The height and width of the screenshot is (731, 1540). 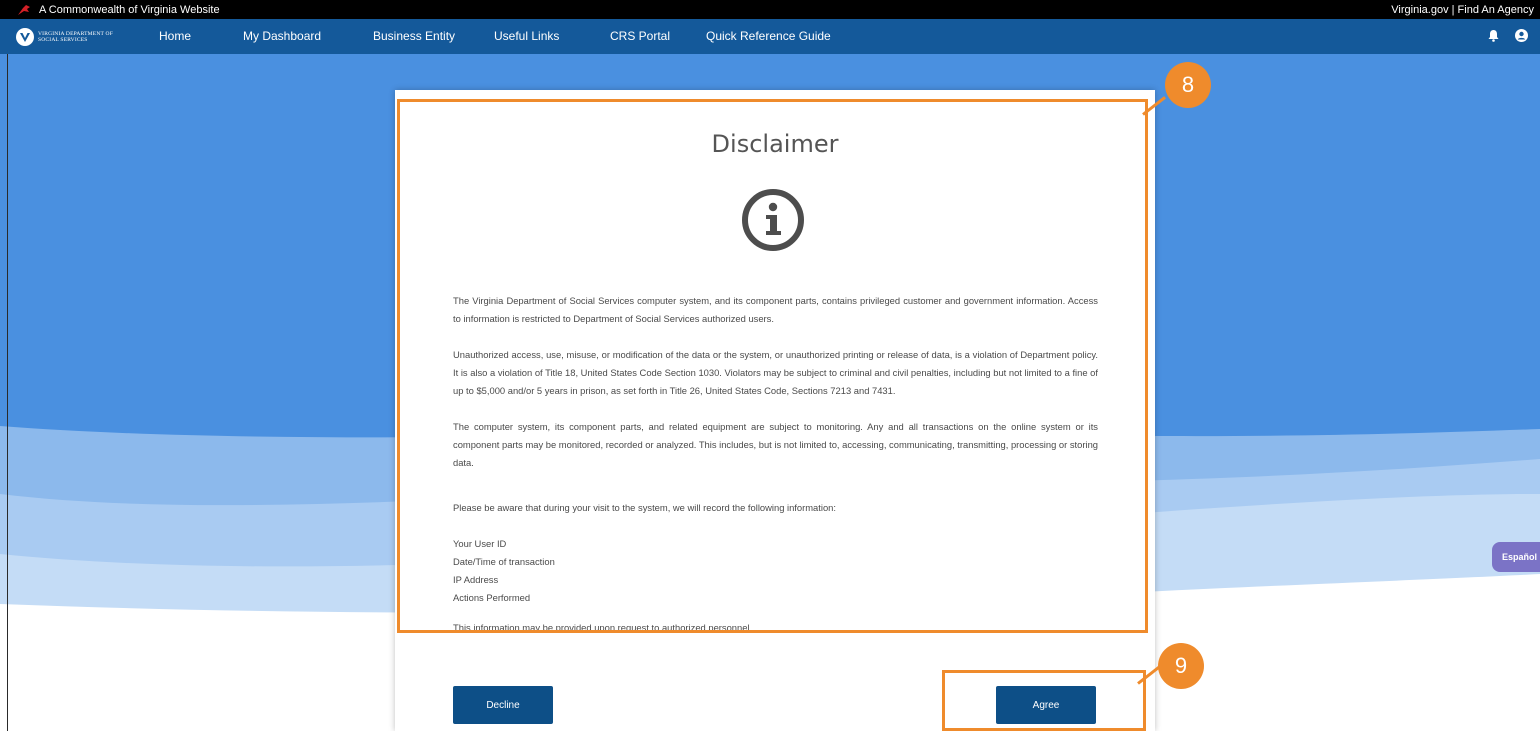 I want to click on vdss-logo-mark, so click(x=25, y=36).